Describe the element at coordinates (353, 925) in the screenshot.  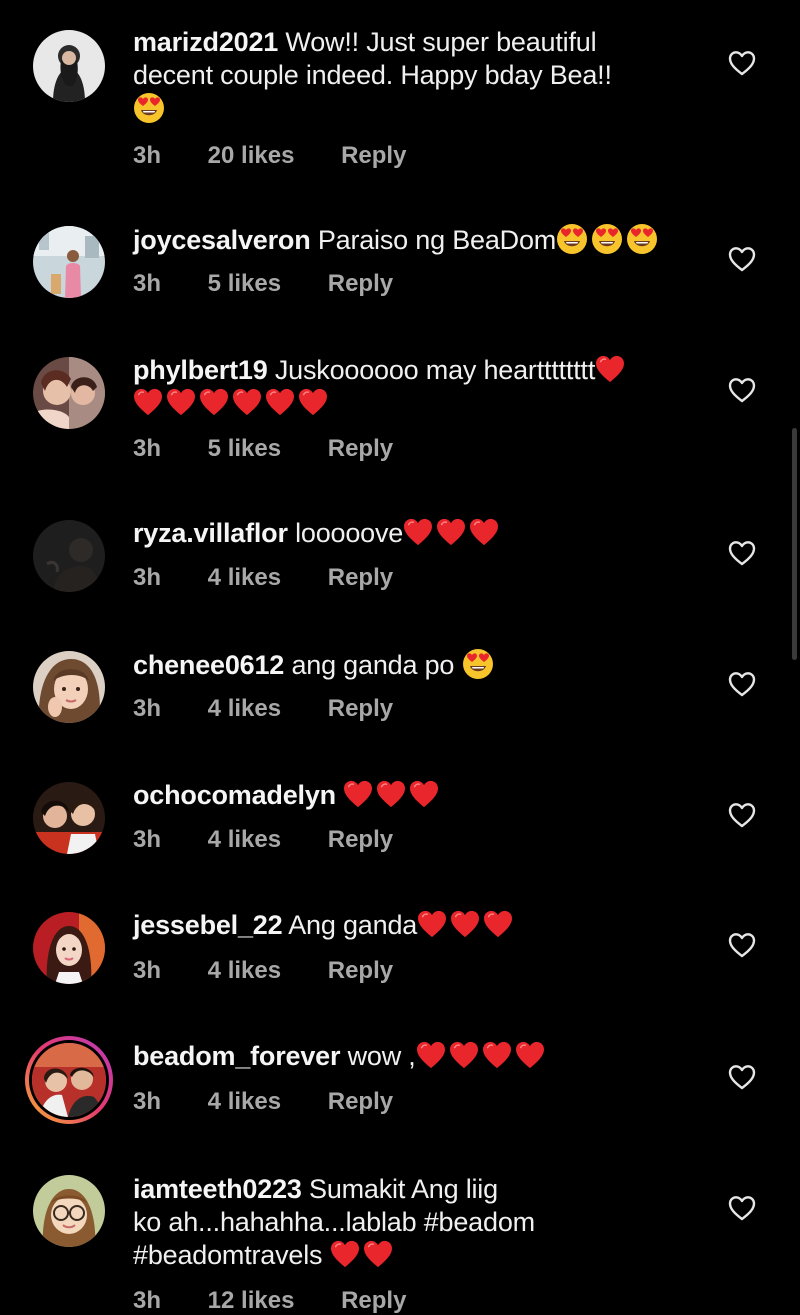
I see `comment-text: Ang ganda` at that location.